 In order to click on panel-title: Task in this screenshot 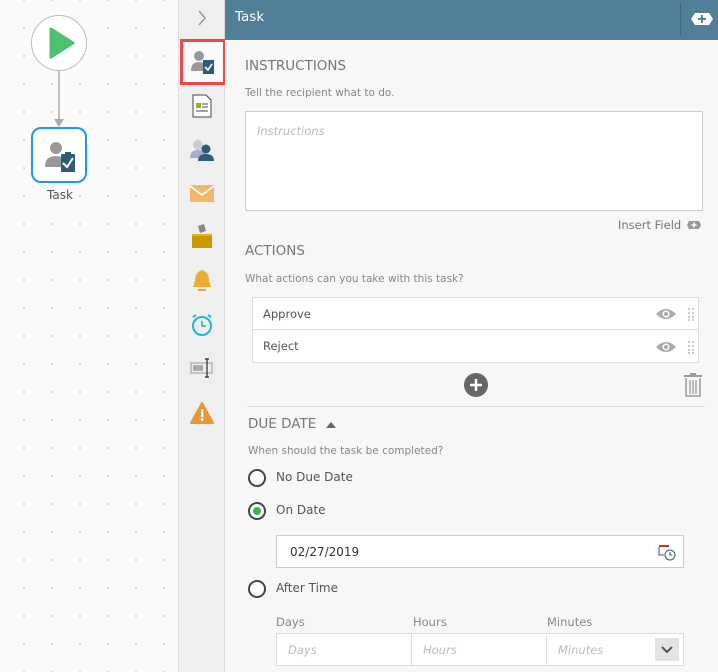, I will do `click(250, 17)`.